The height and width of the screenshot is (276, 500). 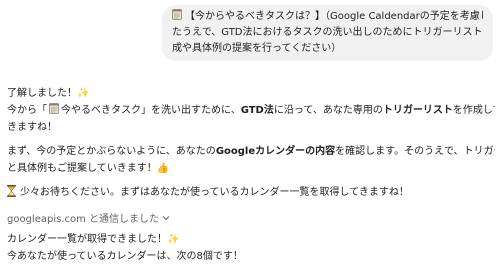 I want to click on assistant-para-count: 今あなたが使っているカレンダーは、次の8個です！, so click(x=125, y=256).